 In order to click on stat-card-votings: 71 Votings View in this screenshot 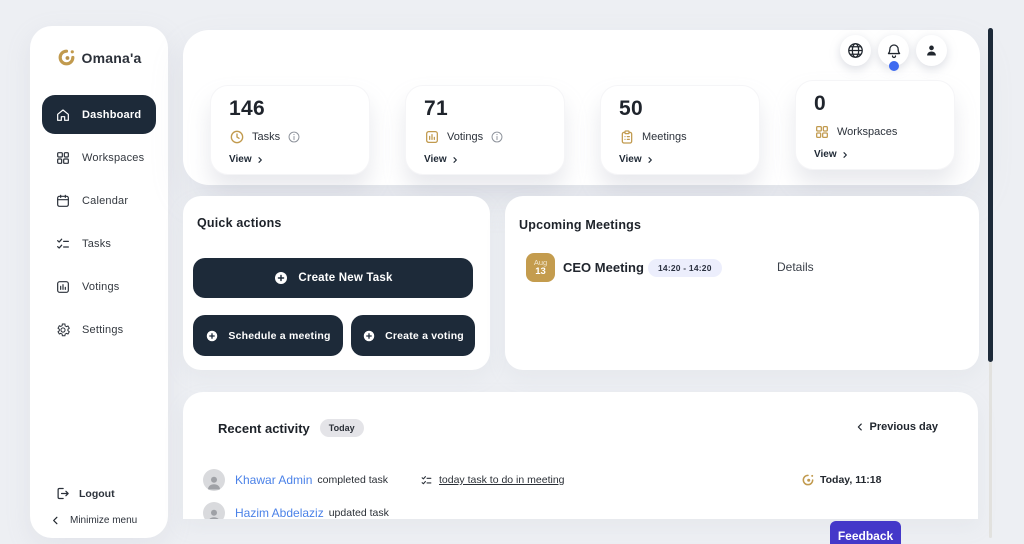, I will do `click(485, 130)`.